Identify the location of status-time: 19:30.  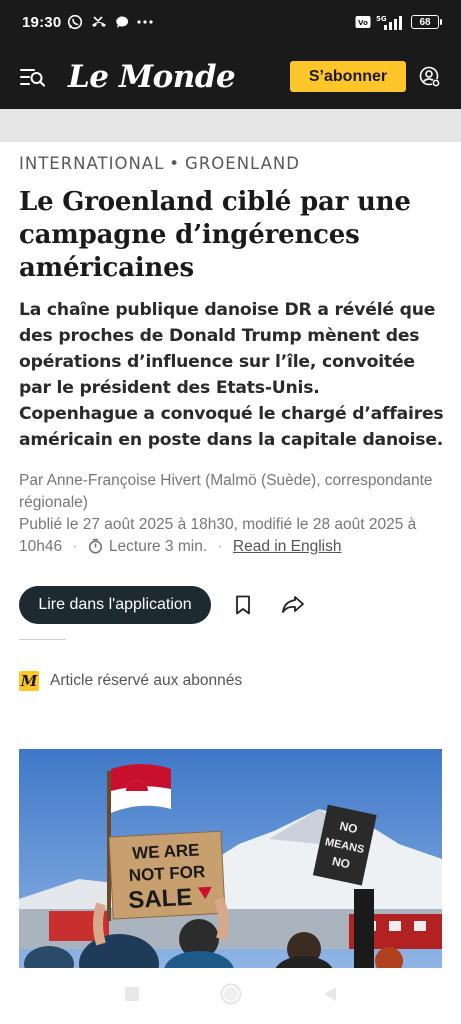
(42, 22).